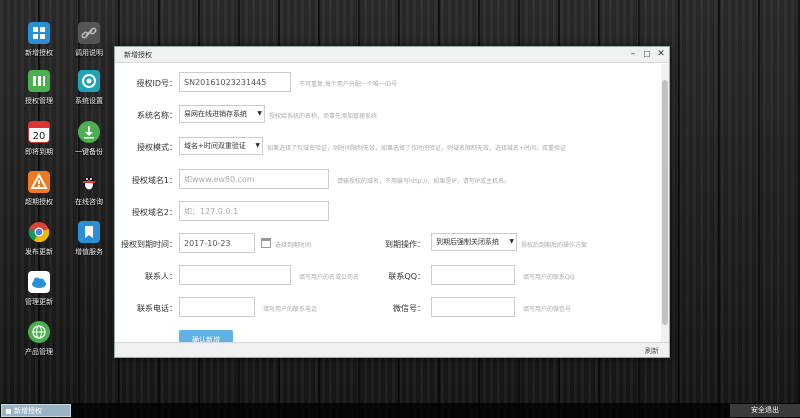 This screenshot has width=800, height=418. I want to click on scrollbar-thumb, so click(665, 202).